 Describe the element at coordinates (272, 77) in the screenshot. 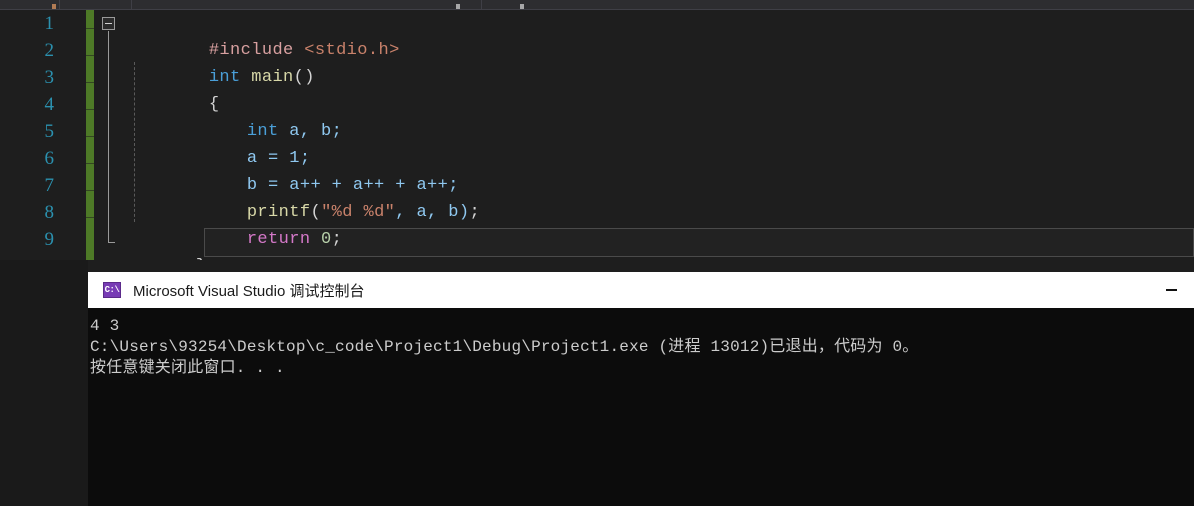

I see `function-name-main: main` at that location.